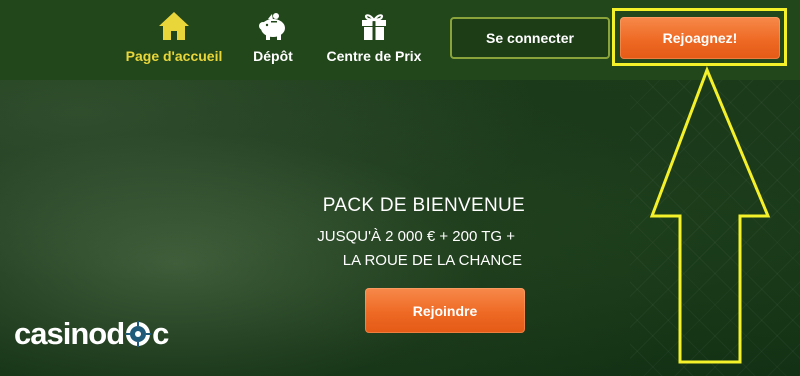  I want to click on piggy-bank-icon, so click(272, 26).